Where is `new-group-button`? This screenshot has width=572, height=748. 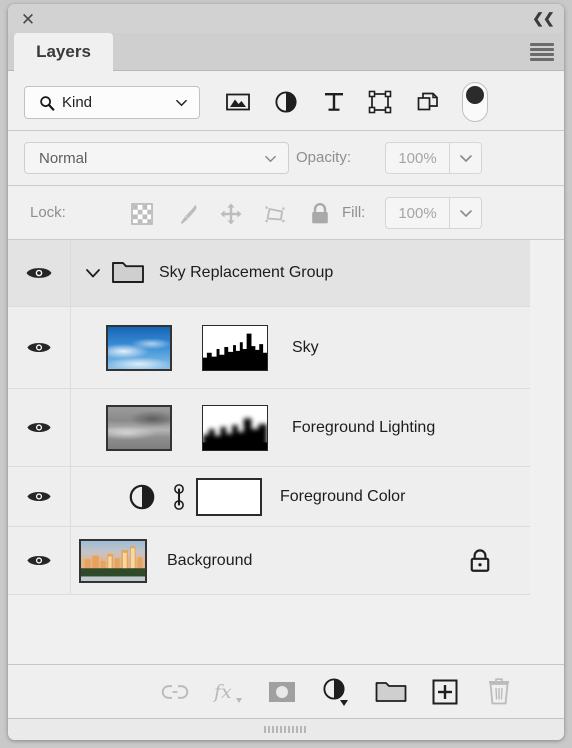
new-group-button is located at coordinates (391, 692).